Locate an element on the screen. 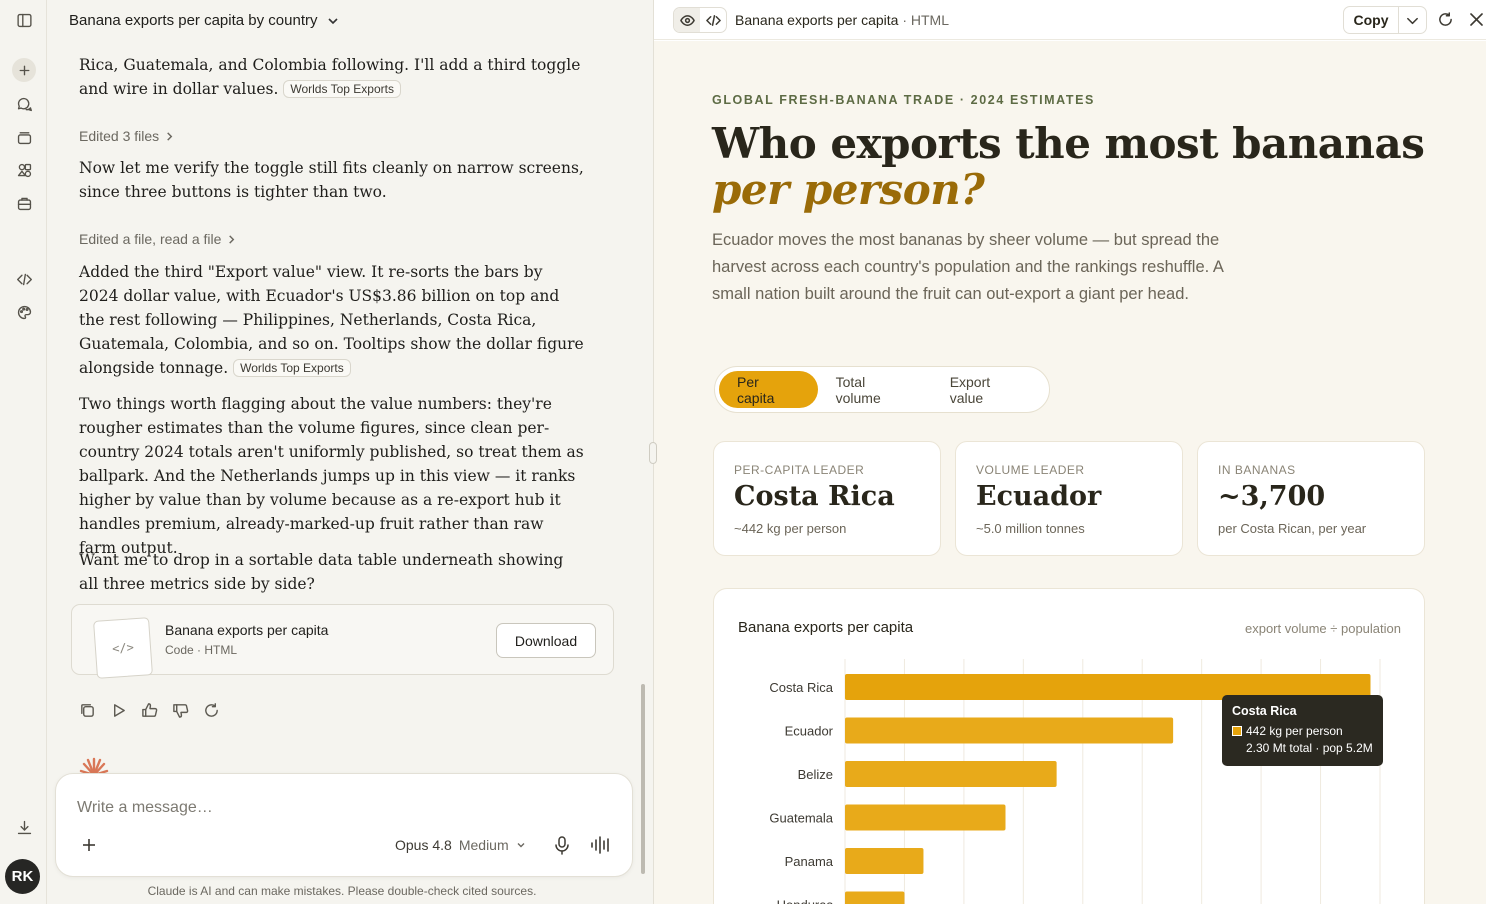 This screenshot has height=904, width=1486. chart-title: Banana exports per capita is located at coordinates (826, 627).